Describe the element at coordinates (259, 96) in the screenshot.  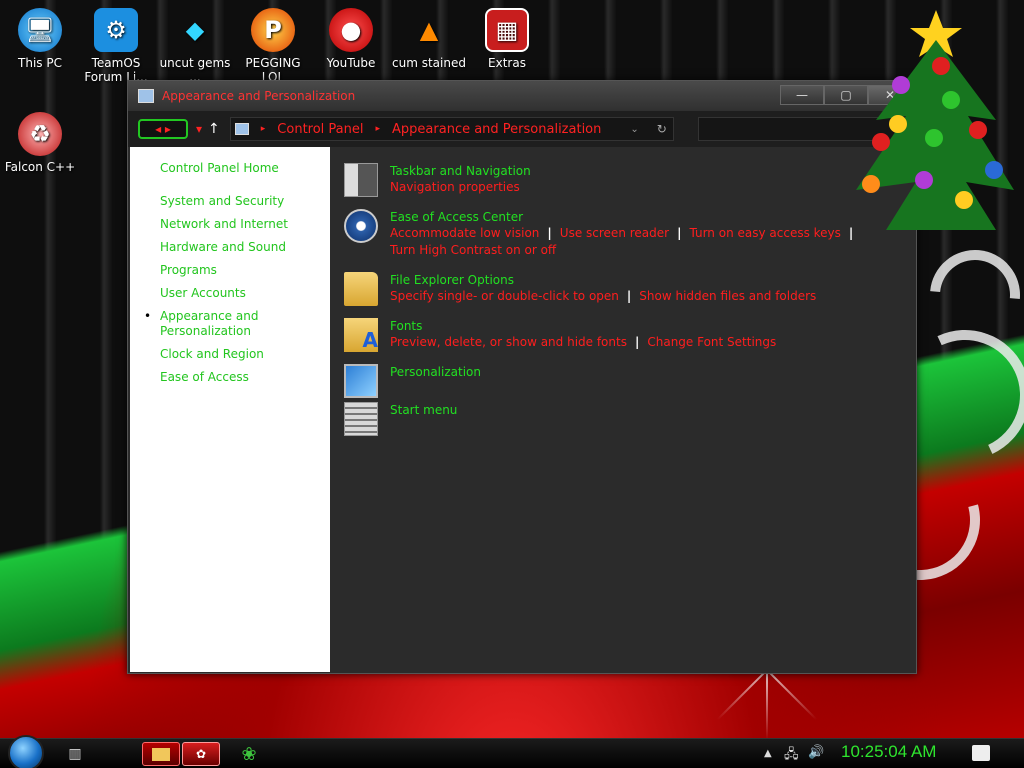
I see `window-title: Appearance and Personalization` at that location.